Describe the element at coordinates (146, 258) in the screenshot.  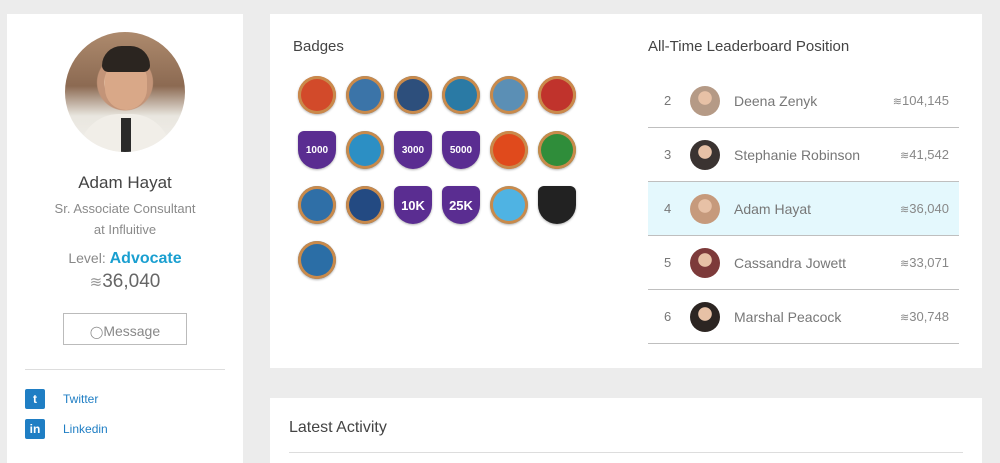
I see `level-value: Advocate` at that location.